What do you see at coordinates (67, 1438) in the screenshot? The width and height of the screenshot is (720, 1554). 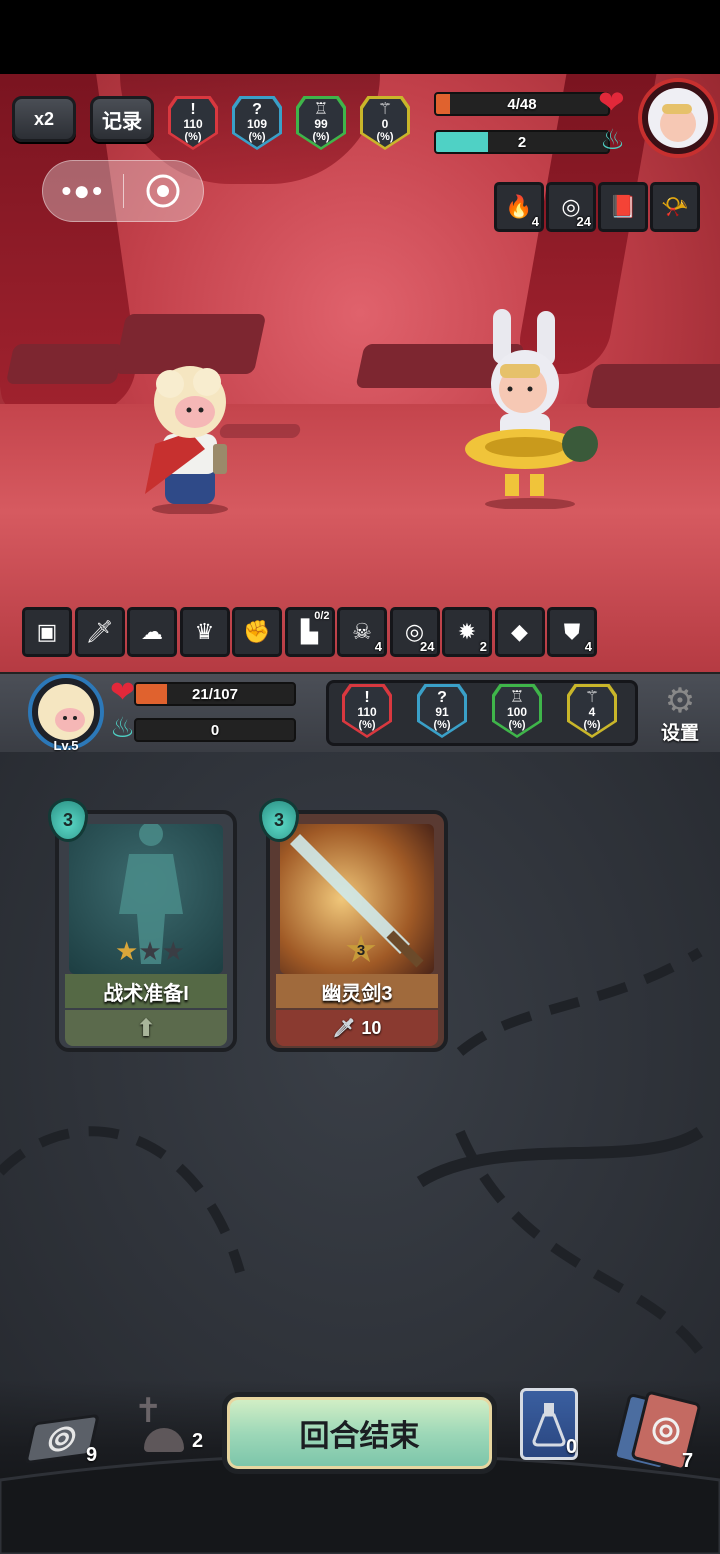 I see `draw-pile-button: 9` at bounding box center [67, 1438].